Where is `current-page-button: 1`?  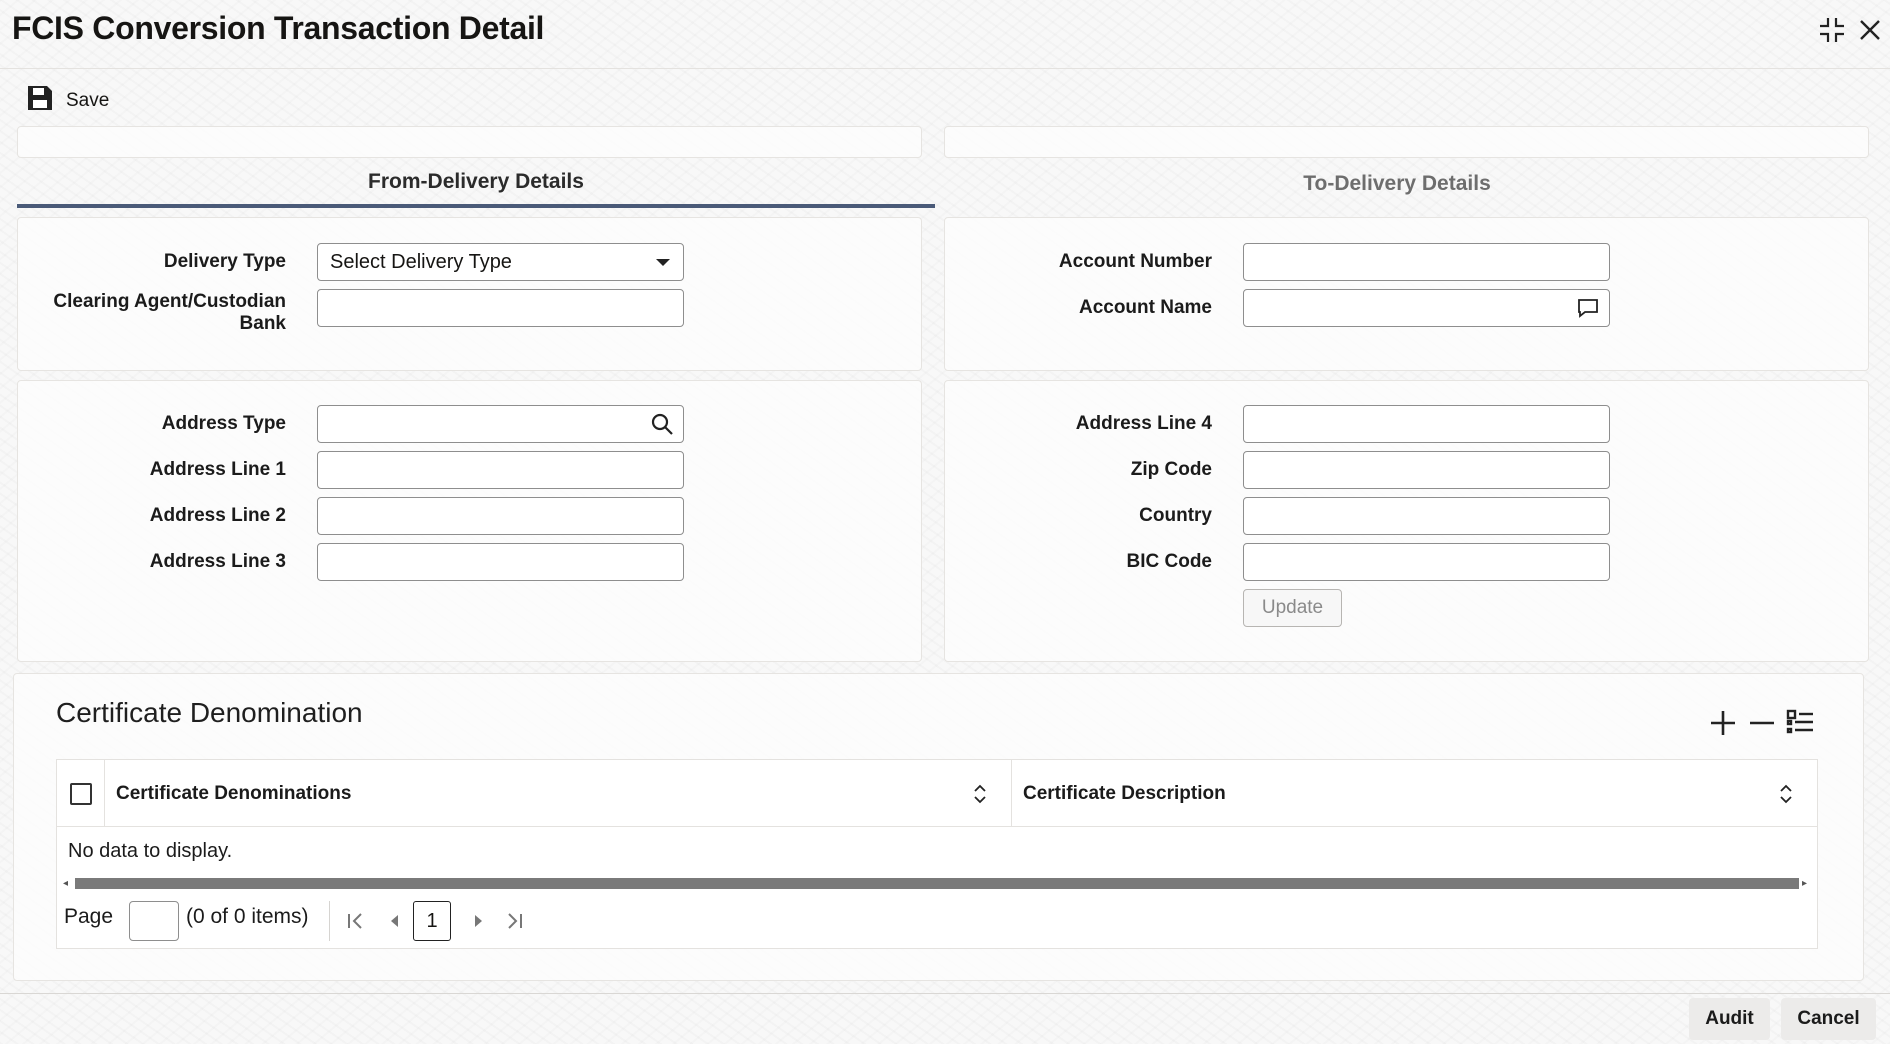 current-page-button: 1 is located at coordinates (432, 921).